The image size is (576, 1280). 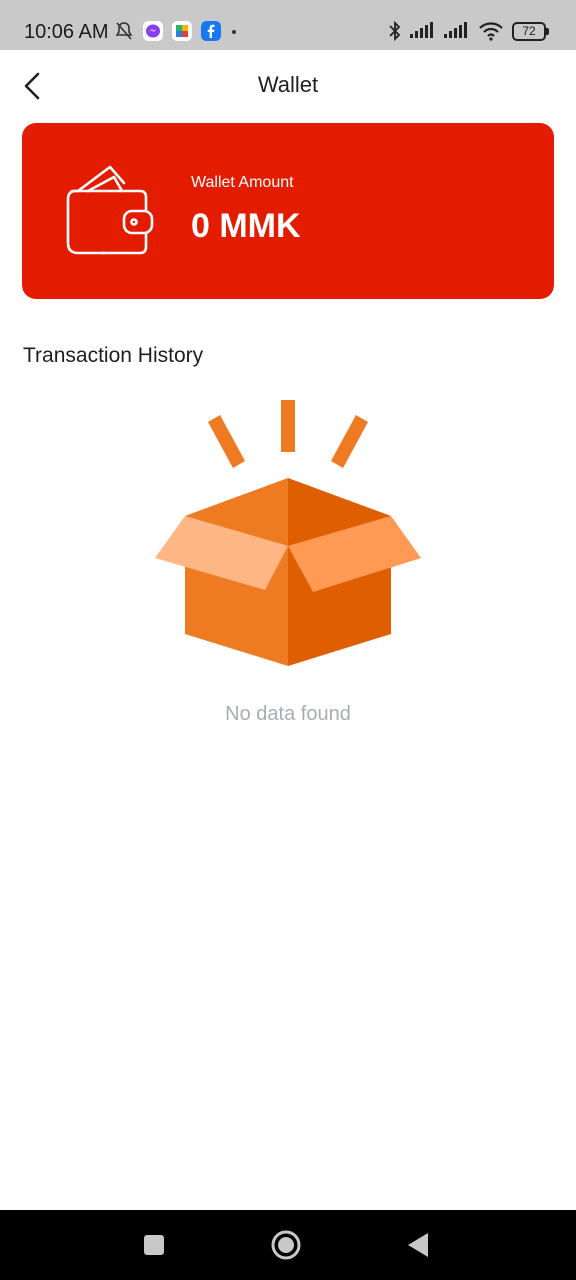 I want to click on messenger-icon, so click(x=153, y=31).